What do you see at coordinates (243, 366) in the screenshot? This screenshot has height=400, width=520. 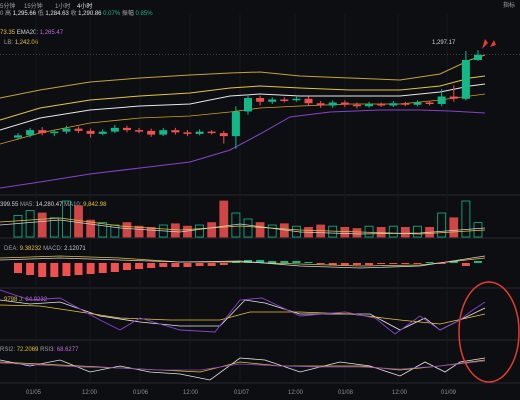 I see `rsi2-line` at bounding box center [243, 366].